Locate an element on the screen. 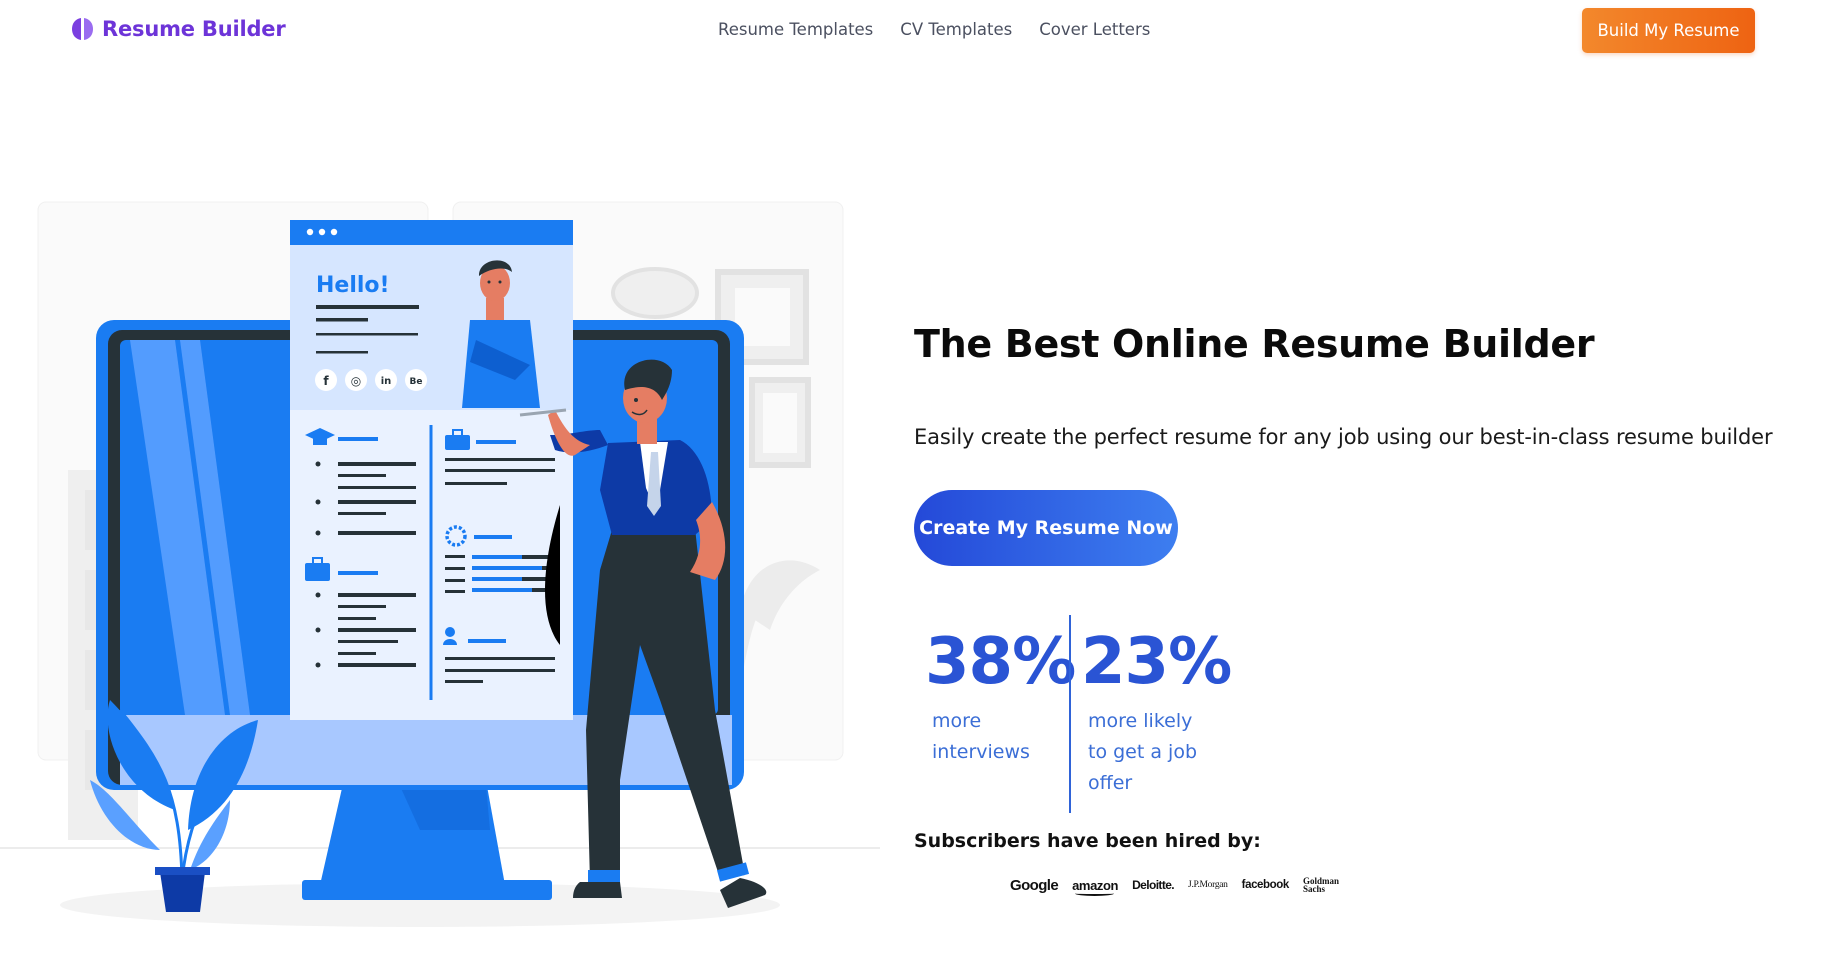  nav-link-cv-templates: CV Templates is located at coordinates (956, 29).